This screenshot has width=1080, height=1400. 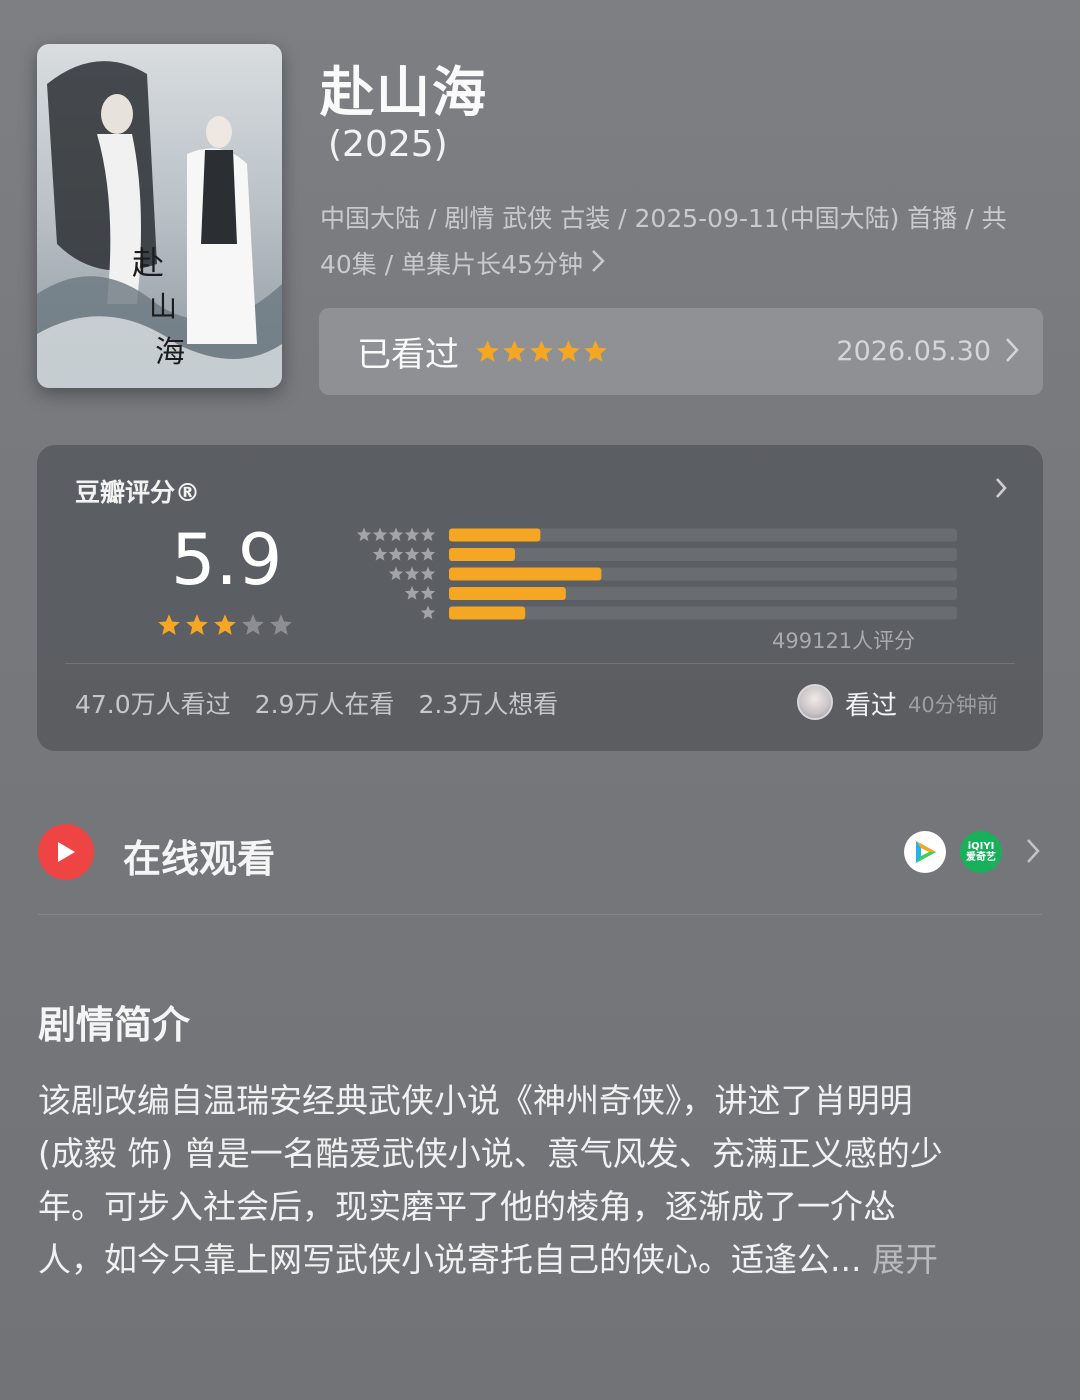 What do you see at coordinates (451, 264) in the screenshot?
I see `meta-line-2: 40集 / 单集片长45分钟` at bounding box center [451, 264].